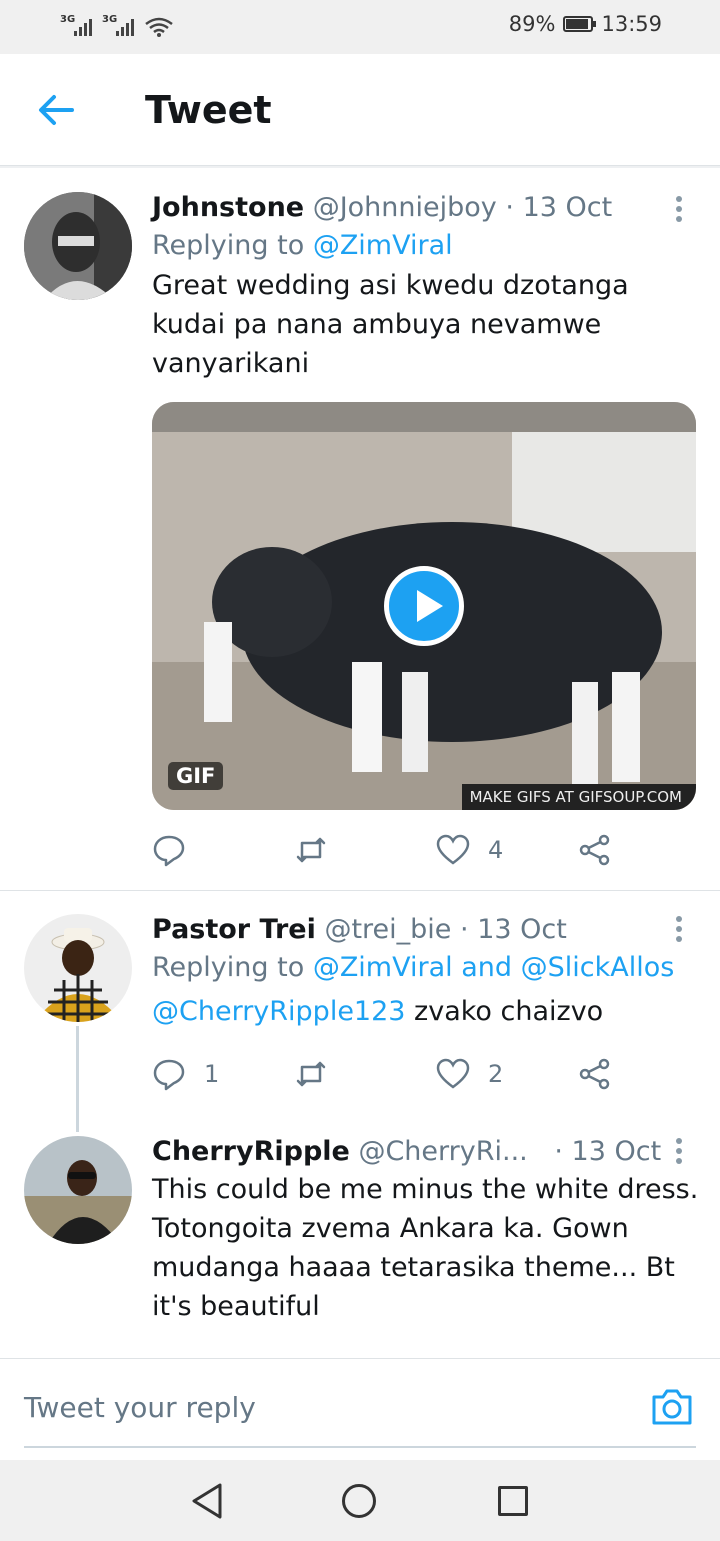  What do you see at coordinates (212, 1074) in the screenshot?
I see `reply-count: 1` at bounding box center [212, 1074].